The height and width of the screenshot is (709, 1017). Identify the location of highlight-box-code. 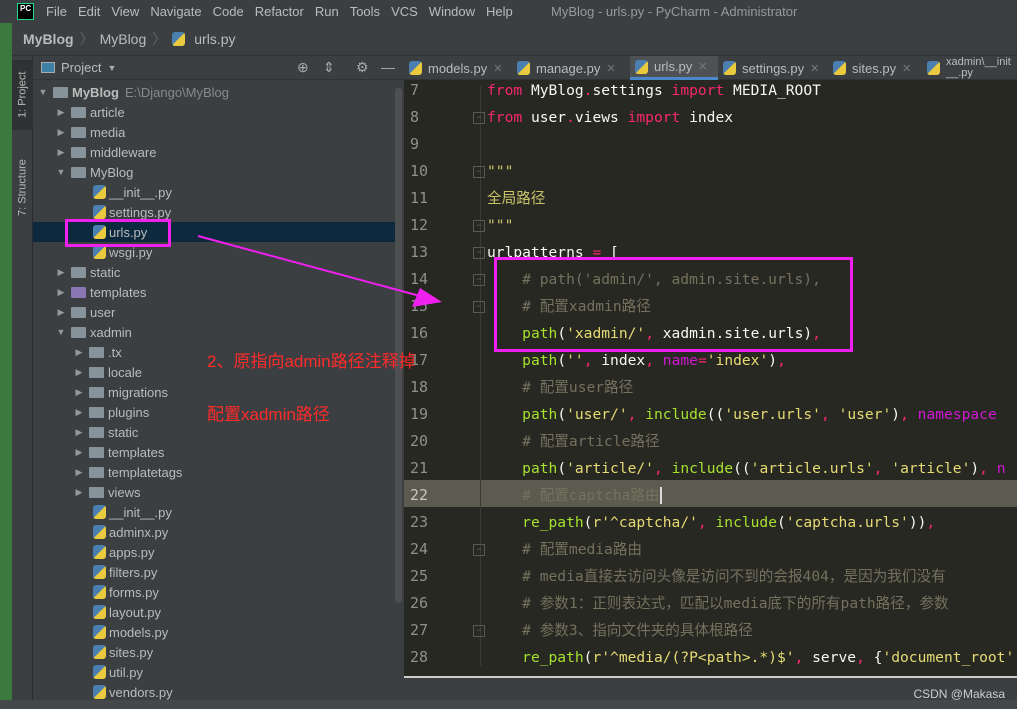
(673, 304).